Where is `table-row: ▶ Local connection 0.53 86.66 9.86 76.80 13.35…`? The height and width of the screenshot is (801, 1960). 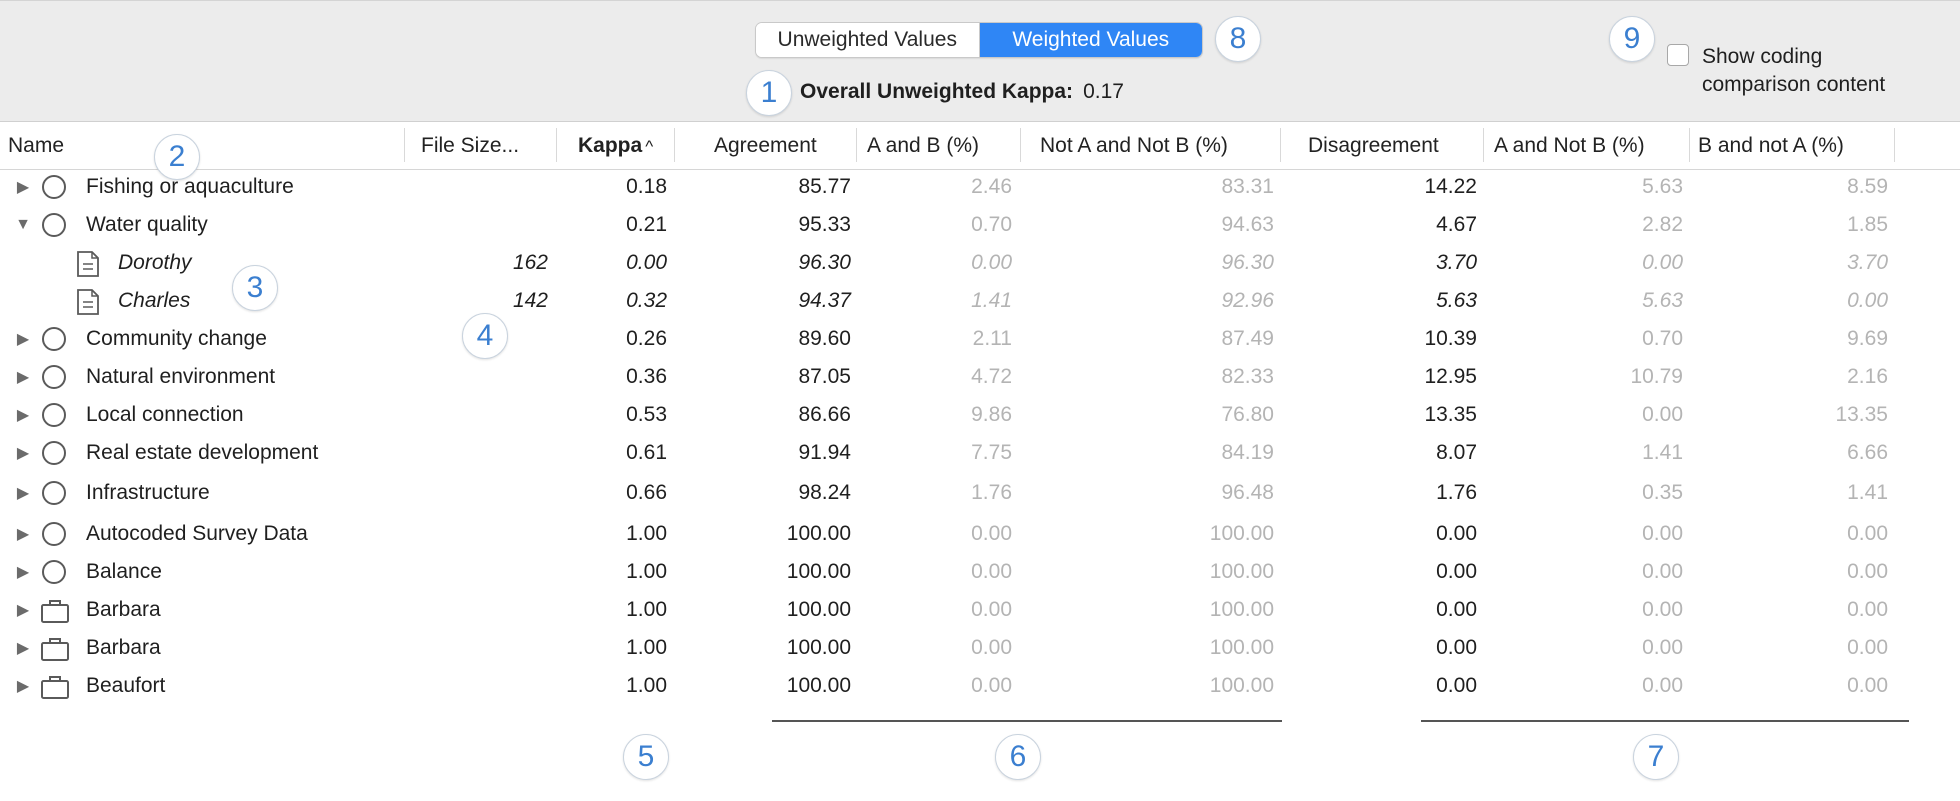
table-row: ▶ Local connection 0.53 86.66 9.86 76.80 13.35… is located at coordinates (980, 415).